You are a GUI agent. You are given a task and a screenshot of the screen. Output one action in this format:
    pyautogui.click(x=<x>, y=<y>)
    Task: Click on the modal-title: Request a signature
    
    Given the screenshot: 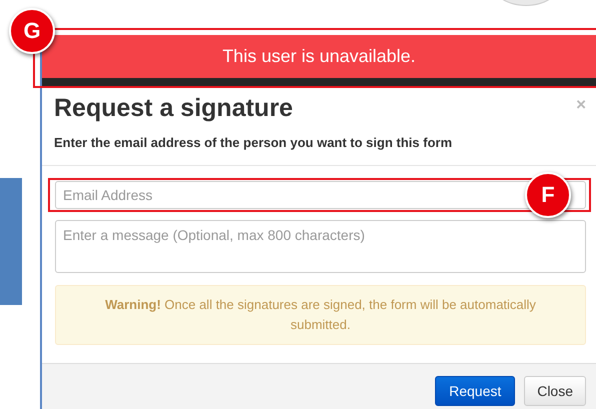 What is the action you would take?
    pyautogui.click(x=173, y=108)
    